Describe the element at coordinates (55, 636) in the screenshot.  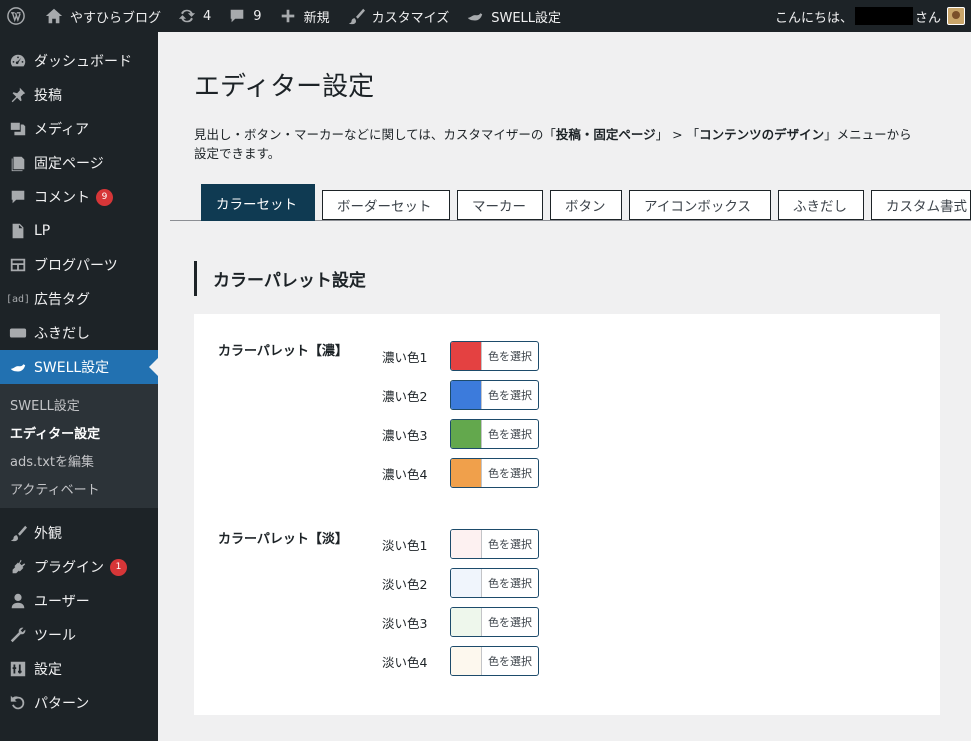
I see `sidebar-item-label: ツール` at that location.